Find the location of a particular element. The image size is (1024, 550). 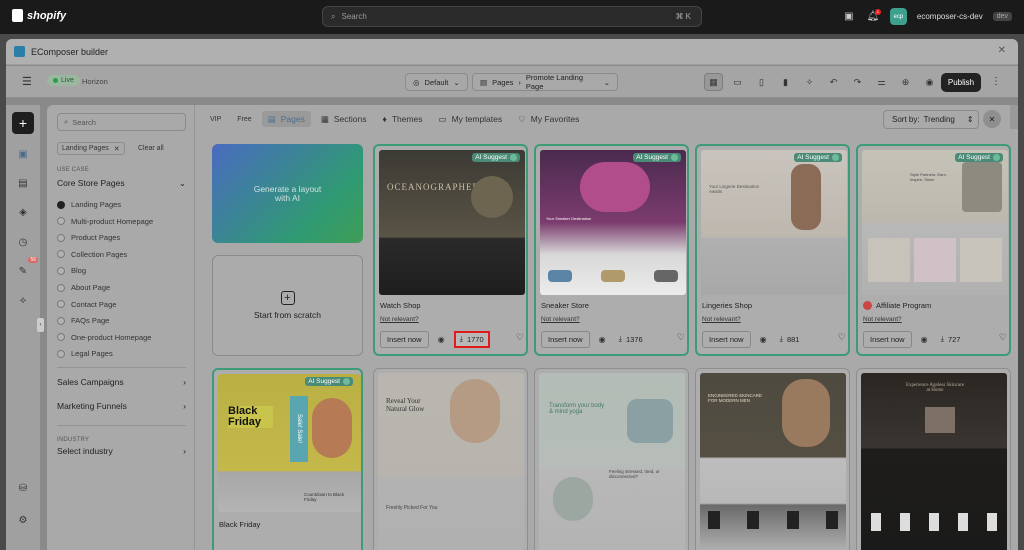

notes-icon: ✎ 56 is located at coordinates (25, 269).